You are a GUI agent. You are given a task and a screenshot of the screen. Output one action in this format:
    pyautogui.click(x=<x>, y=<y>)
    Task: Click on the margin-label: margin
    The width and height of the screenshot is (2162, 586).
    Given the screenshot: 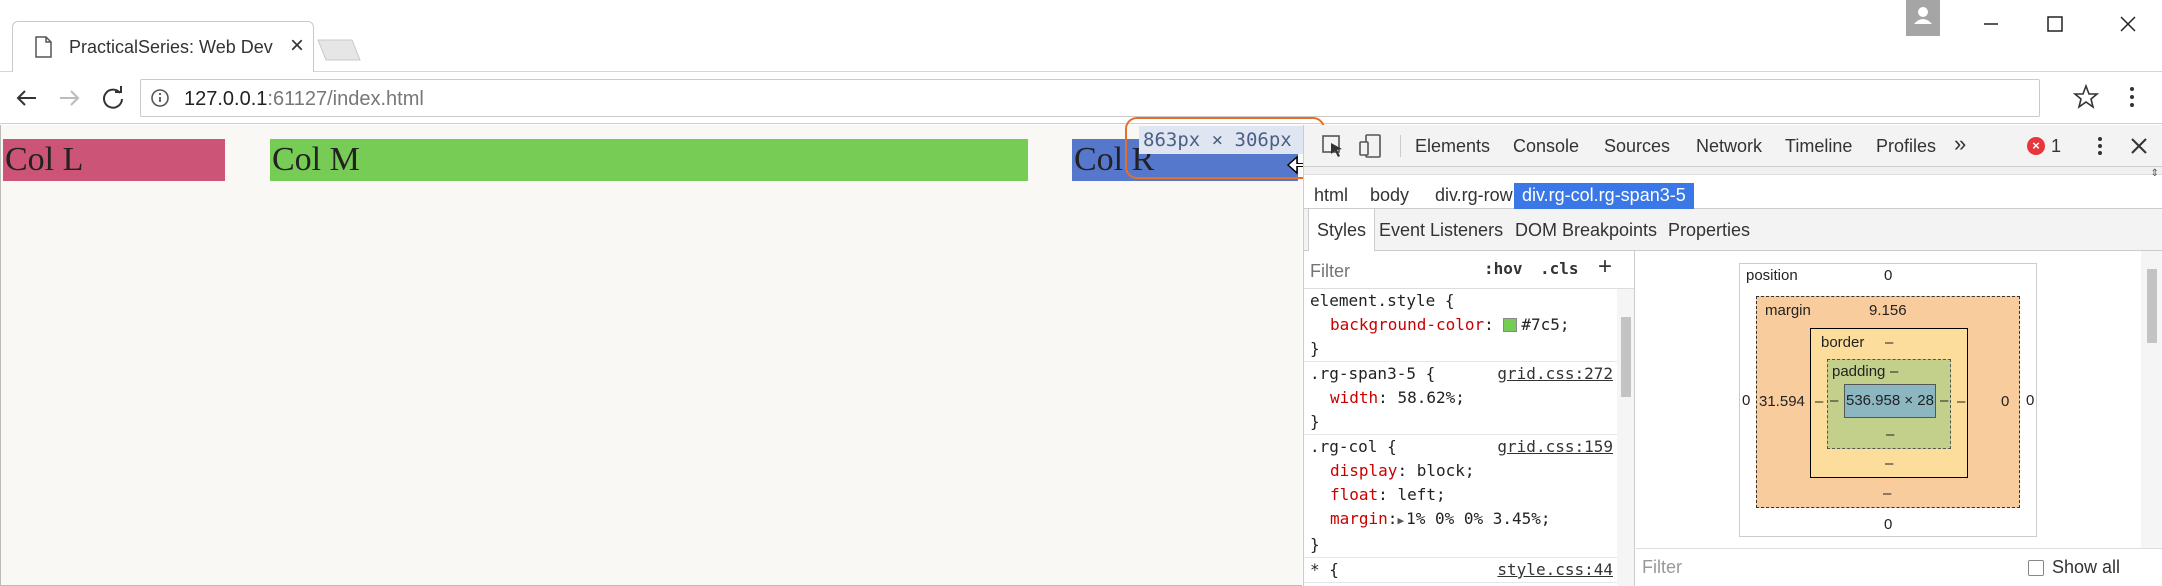 What is the action you would take?
    pyautogui.click(x=1788, y=310)
    